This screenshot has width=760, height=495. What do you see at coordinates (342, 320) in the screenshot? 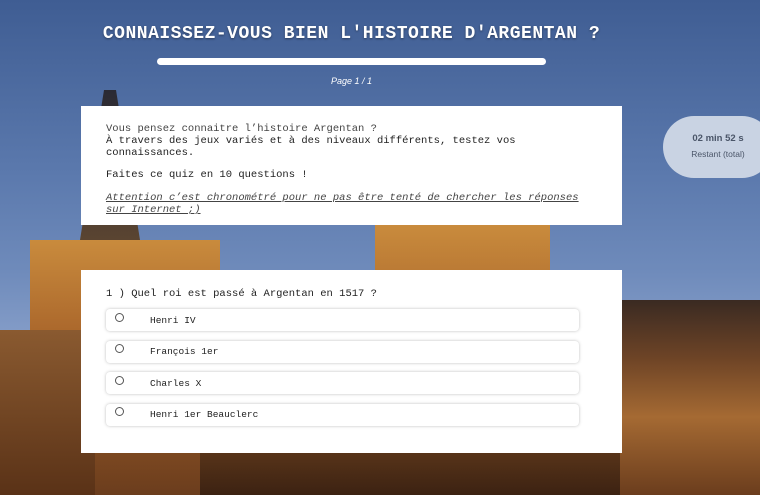
I see `answer-option: Henri IV` at bounding box center [342, 320].